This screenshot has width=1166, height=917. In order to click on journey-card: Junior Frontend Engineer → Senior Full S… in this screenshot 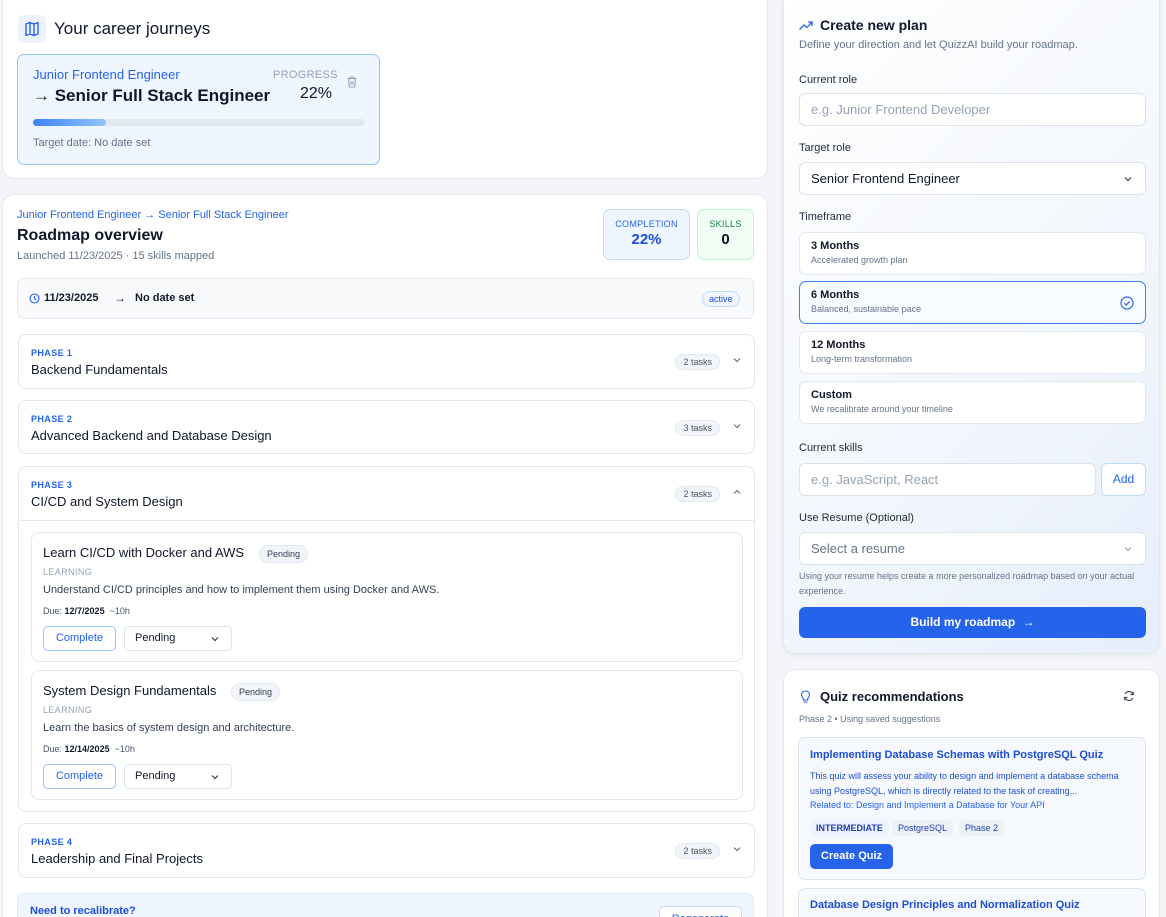, I will do `click(198, 109)`.